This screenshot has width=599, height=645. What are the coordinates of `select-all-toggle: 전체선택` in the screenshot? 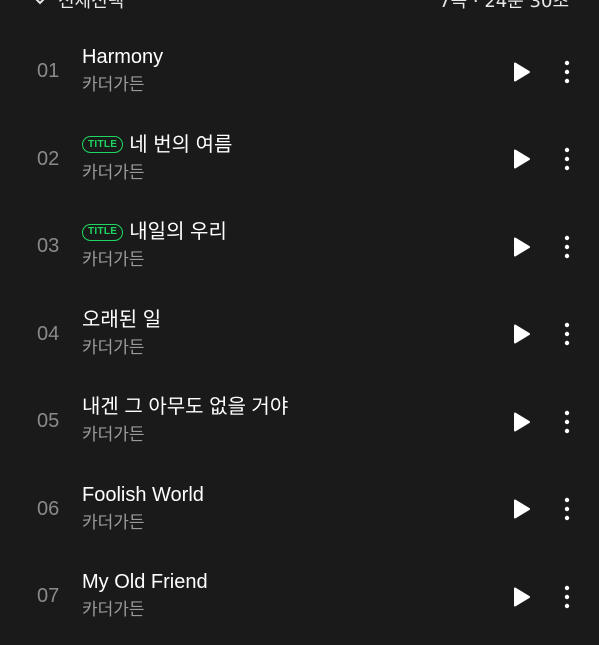 It's located at (78, 6).